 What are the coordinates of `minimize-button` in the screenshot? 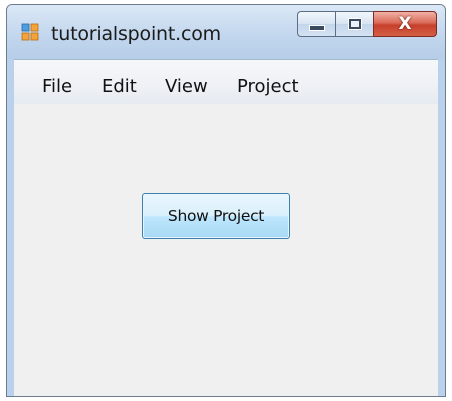 It's located at (316, 24).